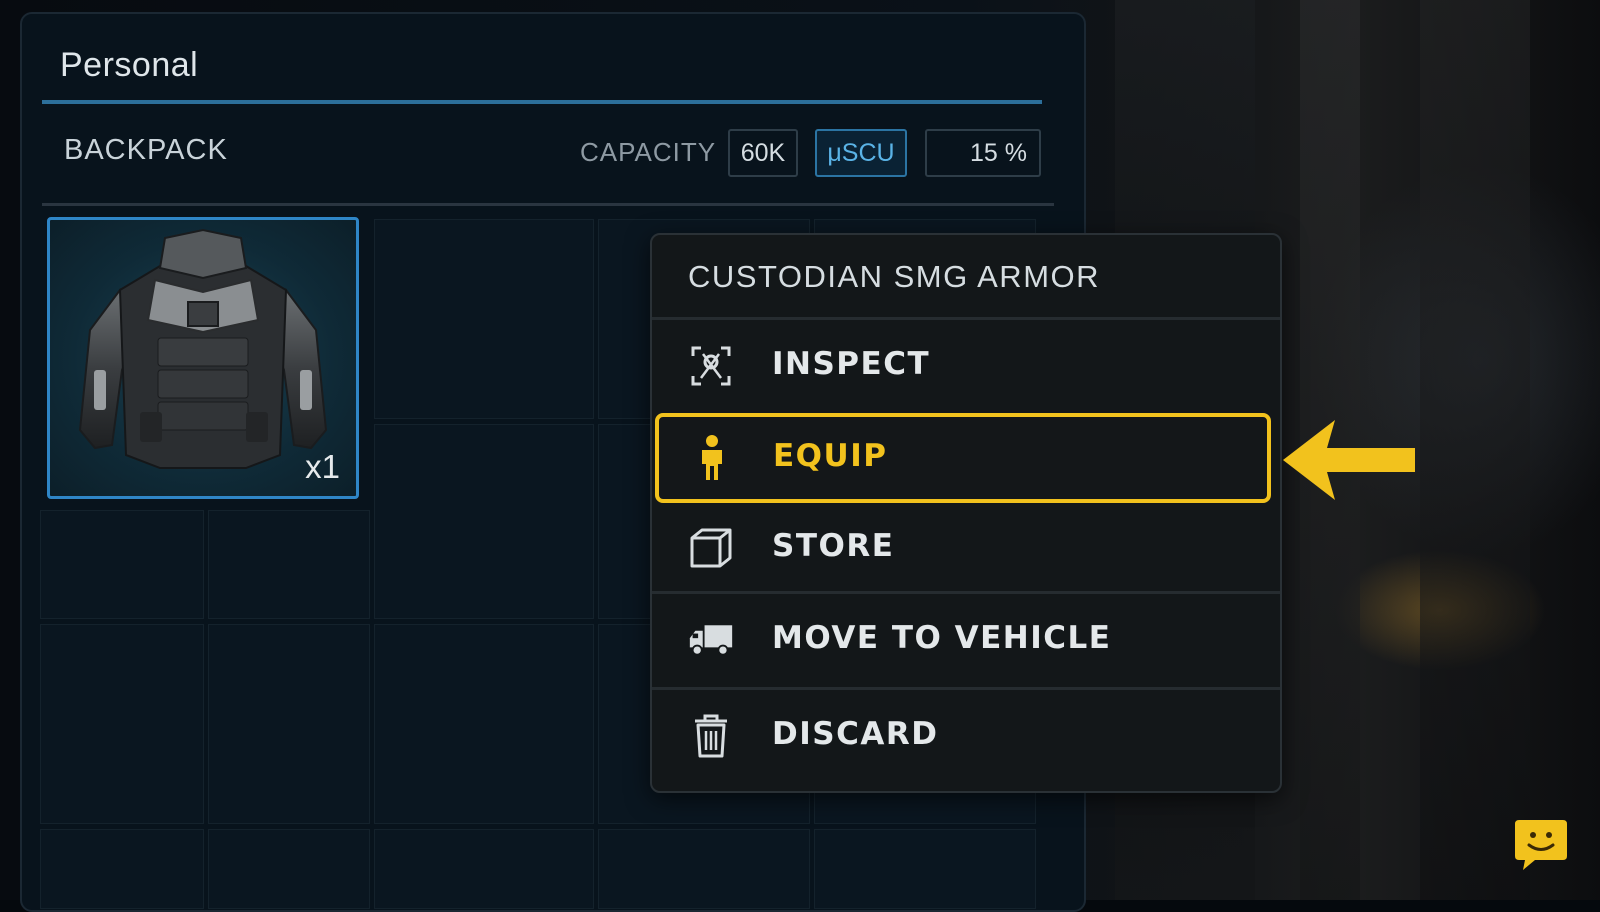  I want to click on menu-item-label: MOVE TO VEHICLE, so click(942, 638).